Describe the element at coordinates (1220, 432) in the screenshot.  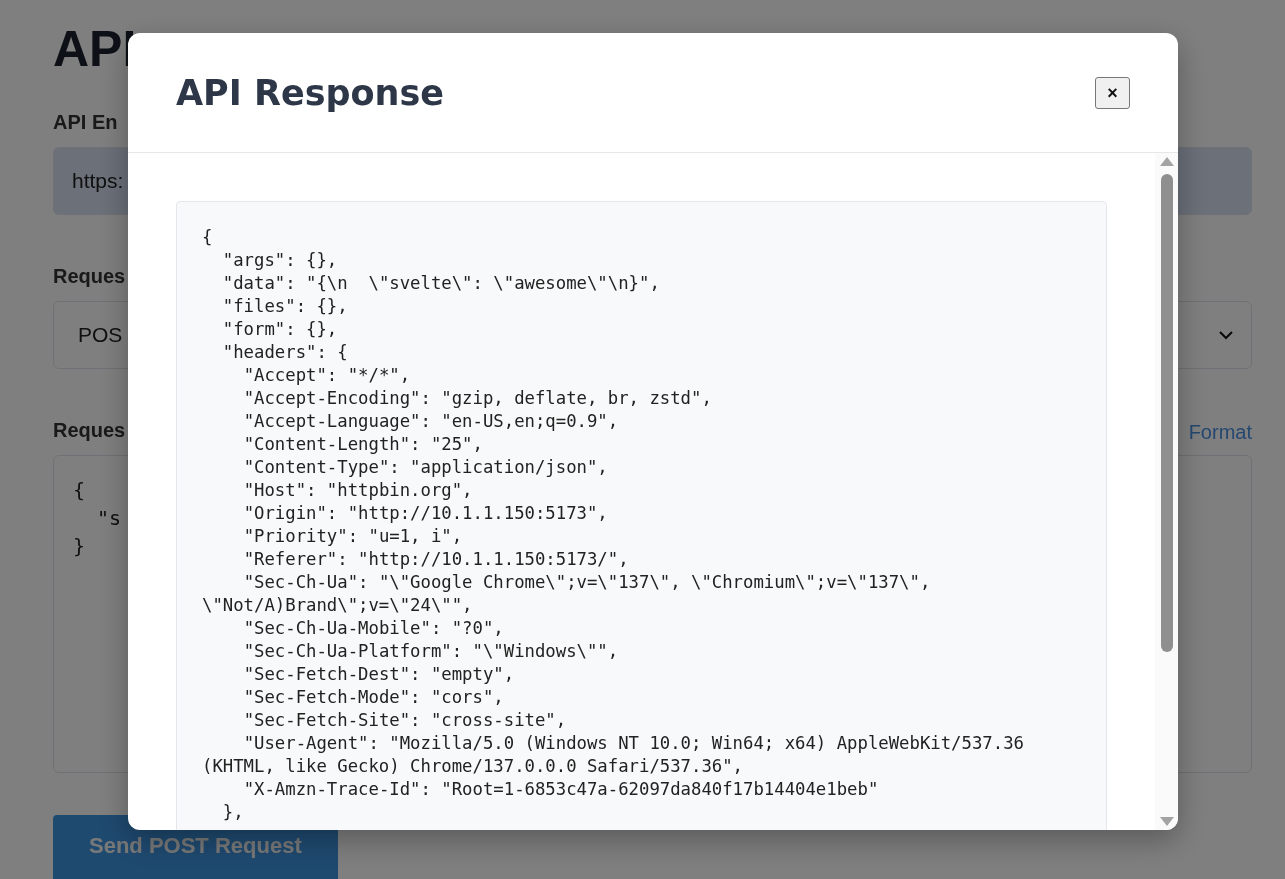
I see `format-link: Format` at that location.